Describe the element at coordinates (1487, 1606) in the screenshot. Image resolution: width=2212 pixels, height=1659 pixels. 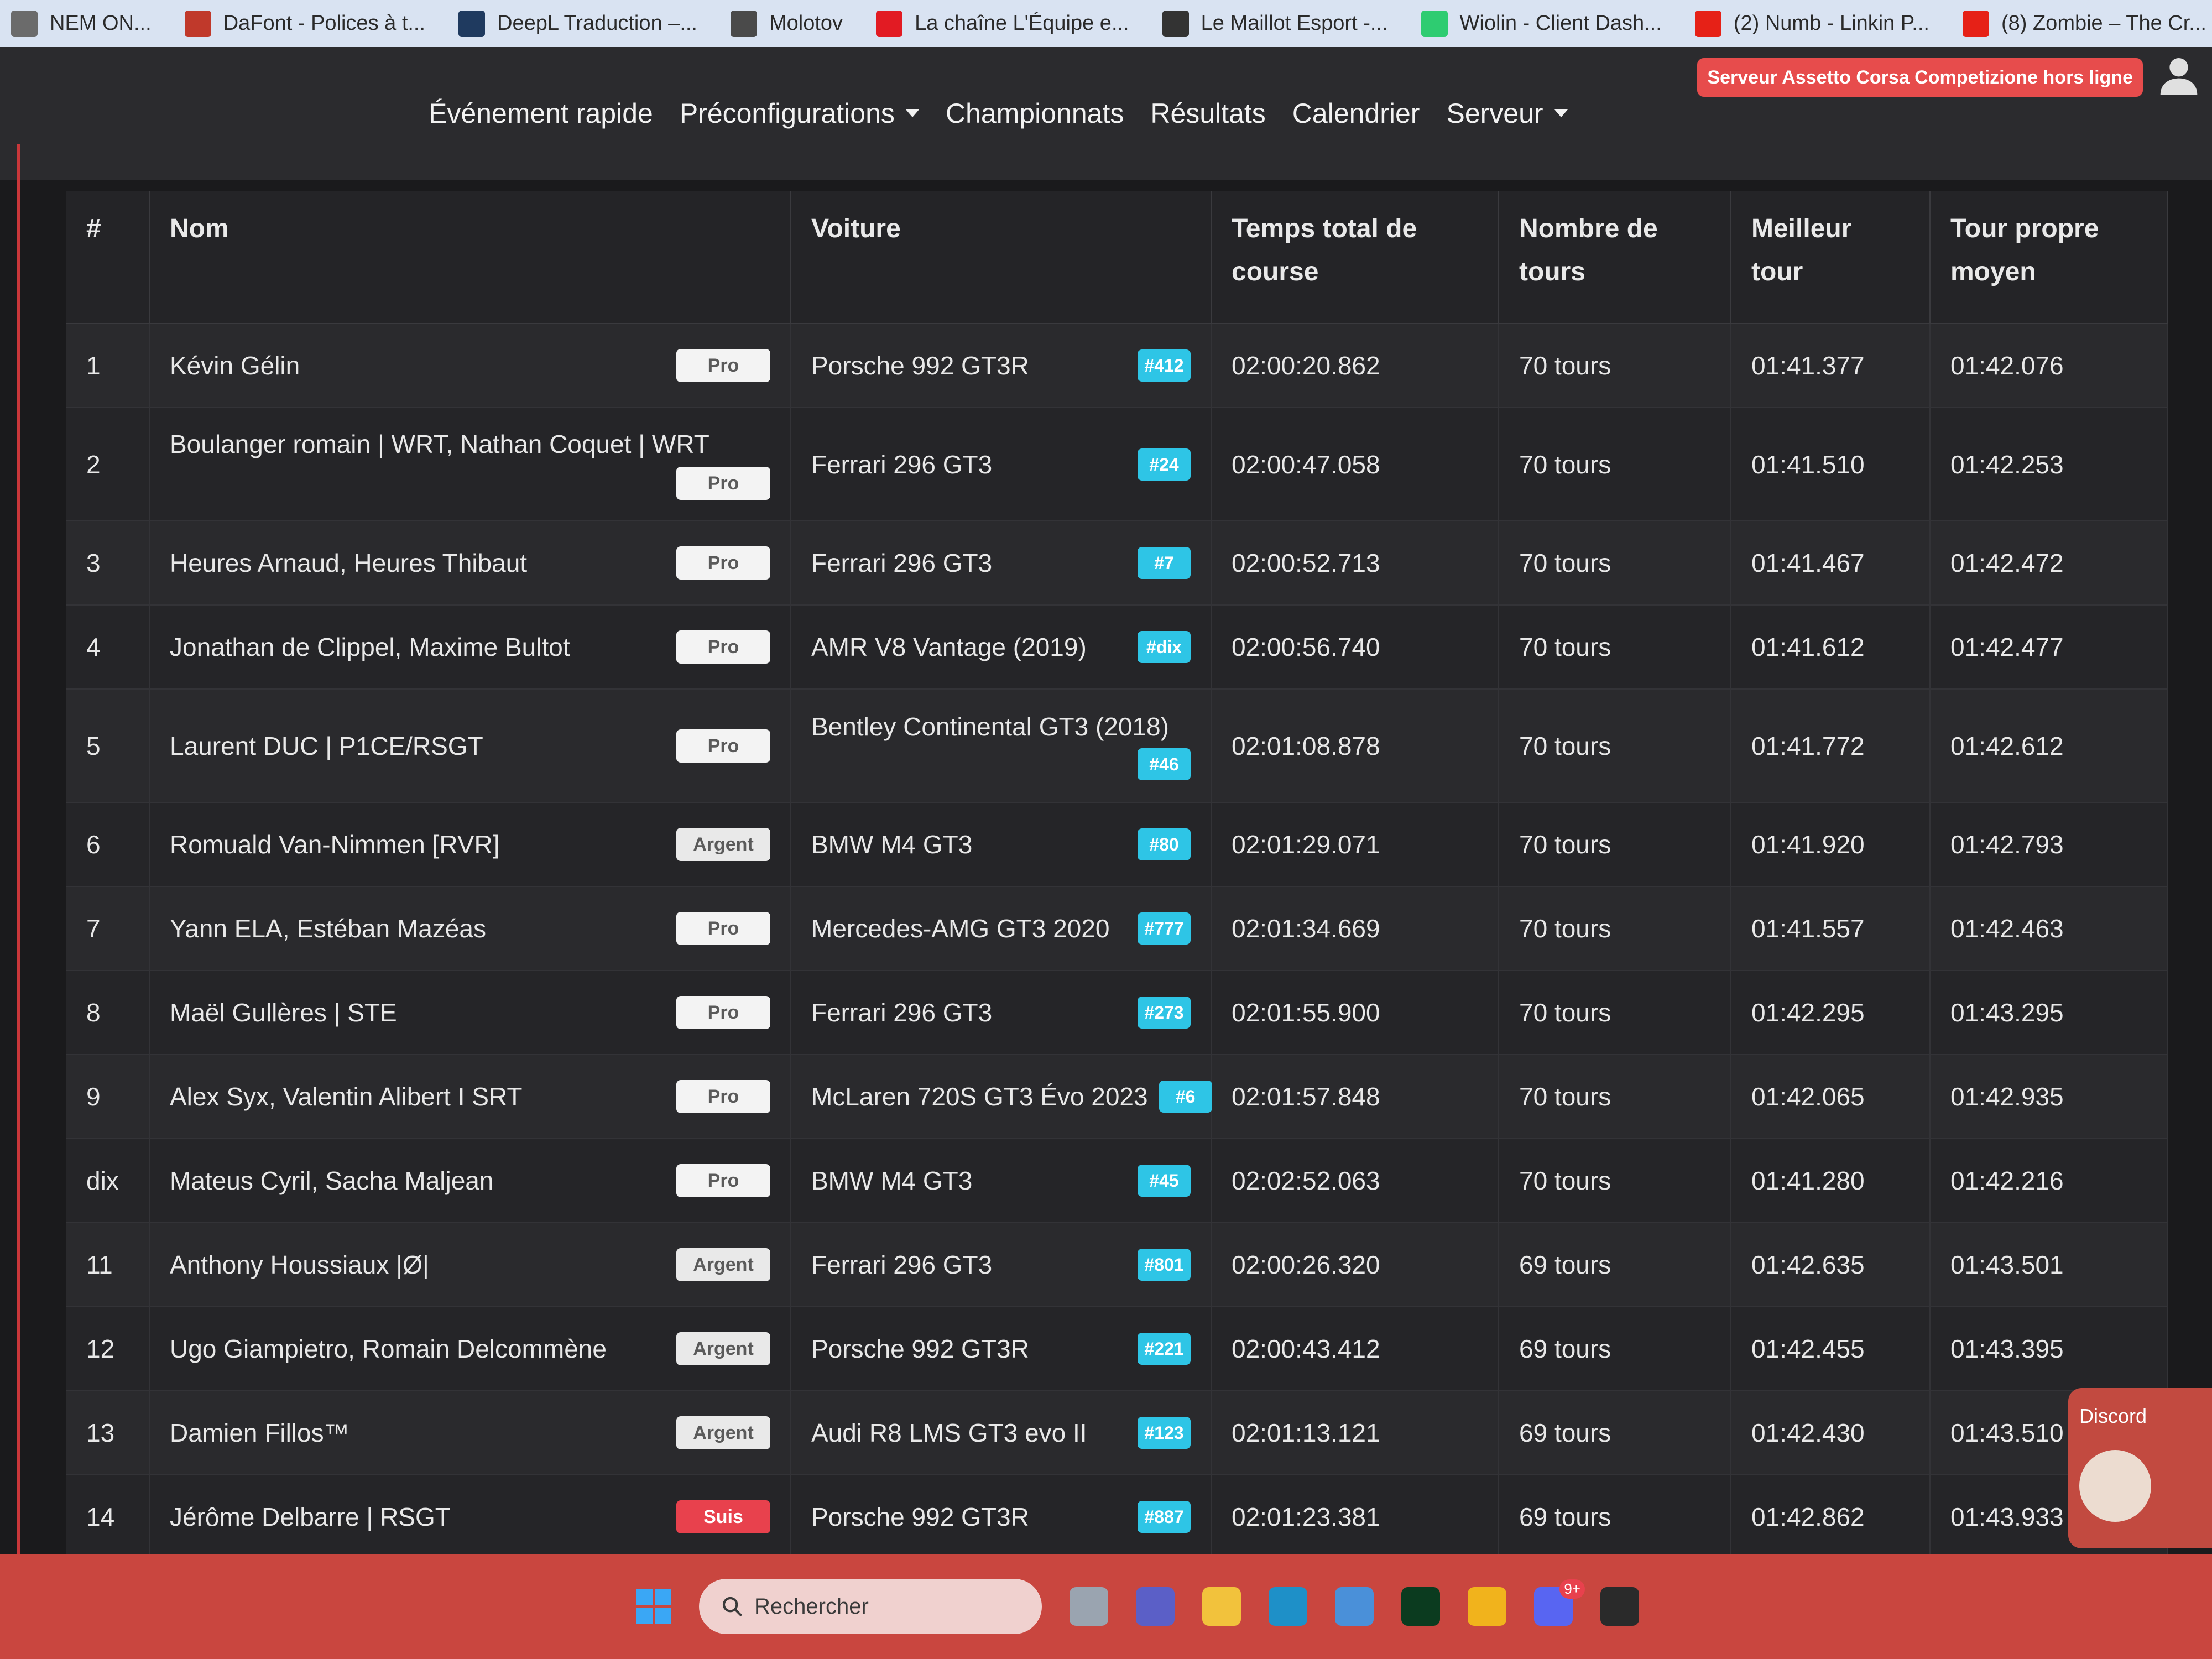
I see `chrome-icon` at that location.